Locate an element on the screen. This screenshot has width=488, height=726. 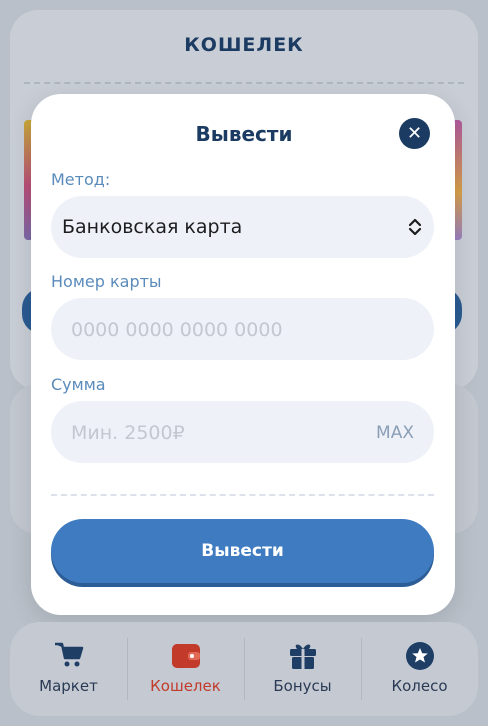
close-button: ✕ is located at coordinates (414, 133).